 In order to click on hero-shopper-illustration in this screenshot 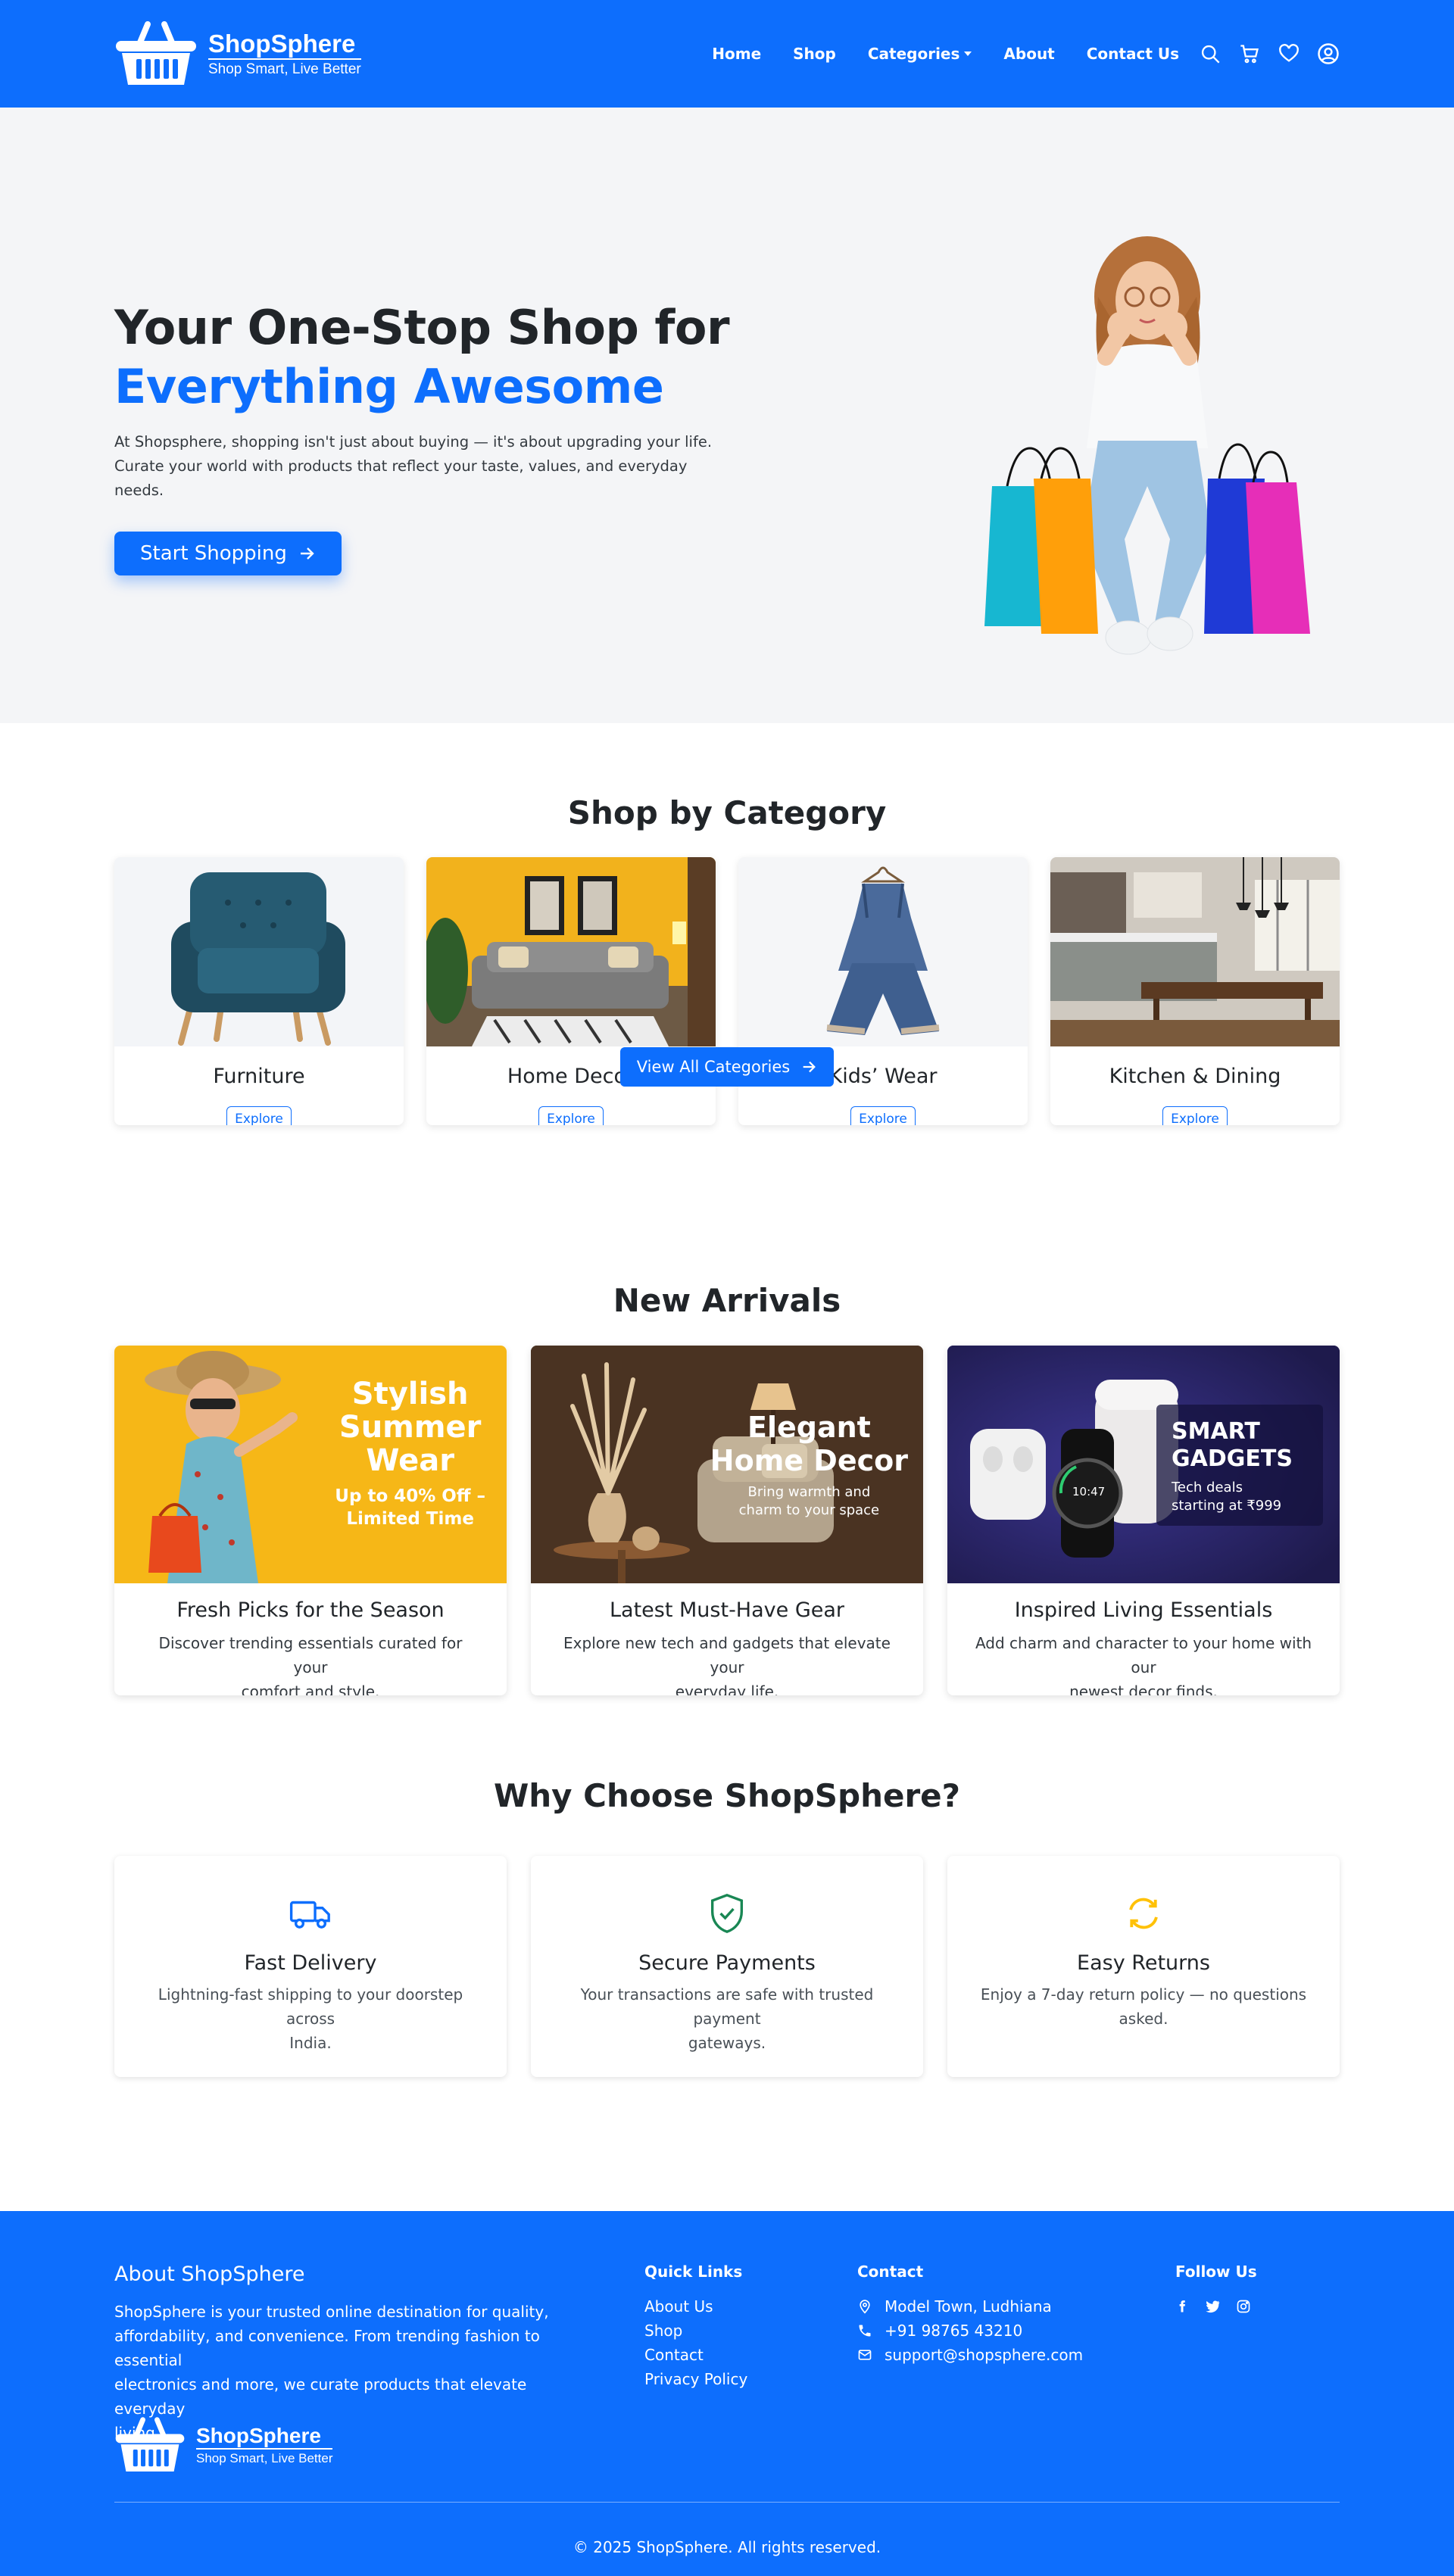, I will do `click(1147, 445)`.